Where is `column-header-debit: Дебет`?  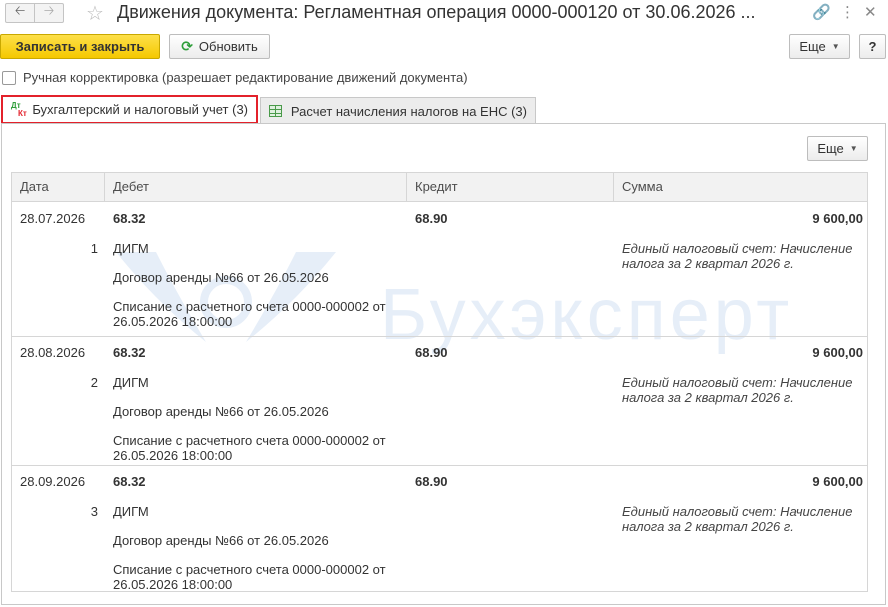 column-header-debit: Дебет is located at coordinates (256, 187).